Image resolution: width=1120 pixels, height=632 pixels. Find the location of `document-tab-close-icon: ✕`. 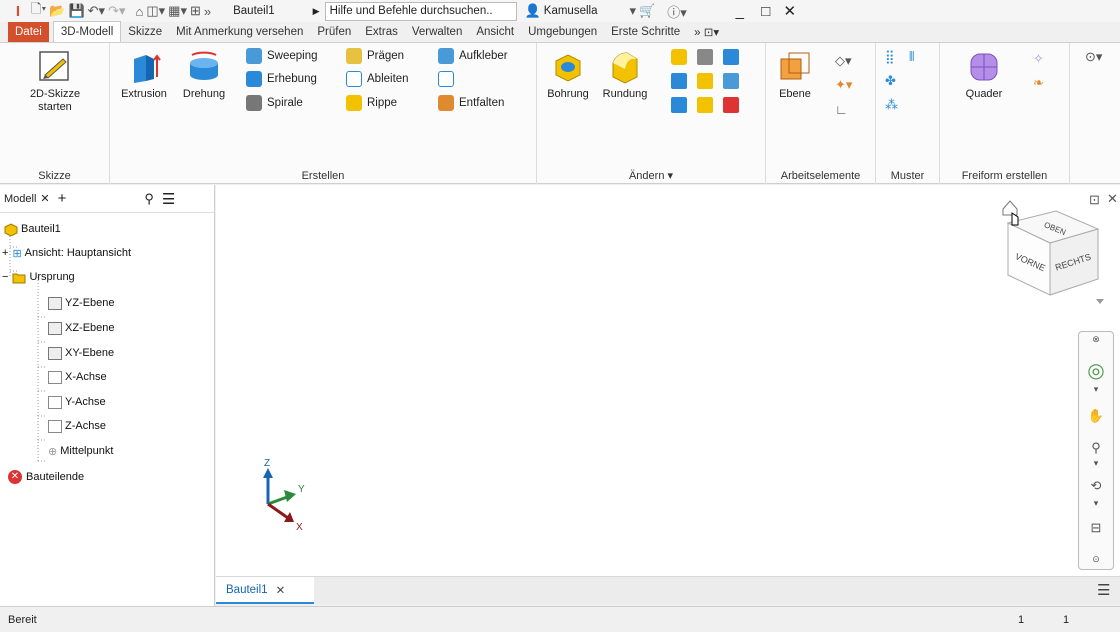

document-tab-close-icon: ✕ is located at coordinates (281, 590).